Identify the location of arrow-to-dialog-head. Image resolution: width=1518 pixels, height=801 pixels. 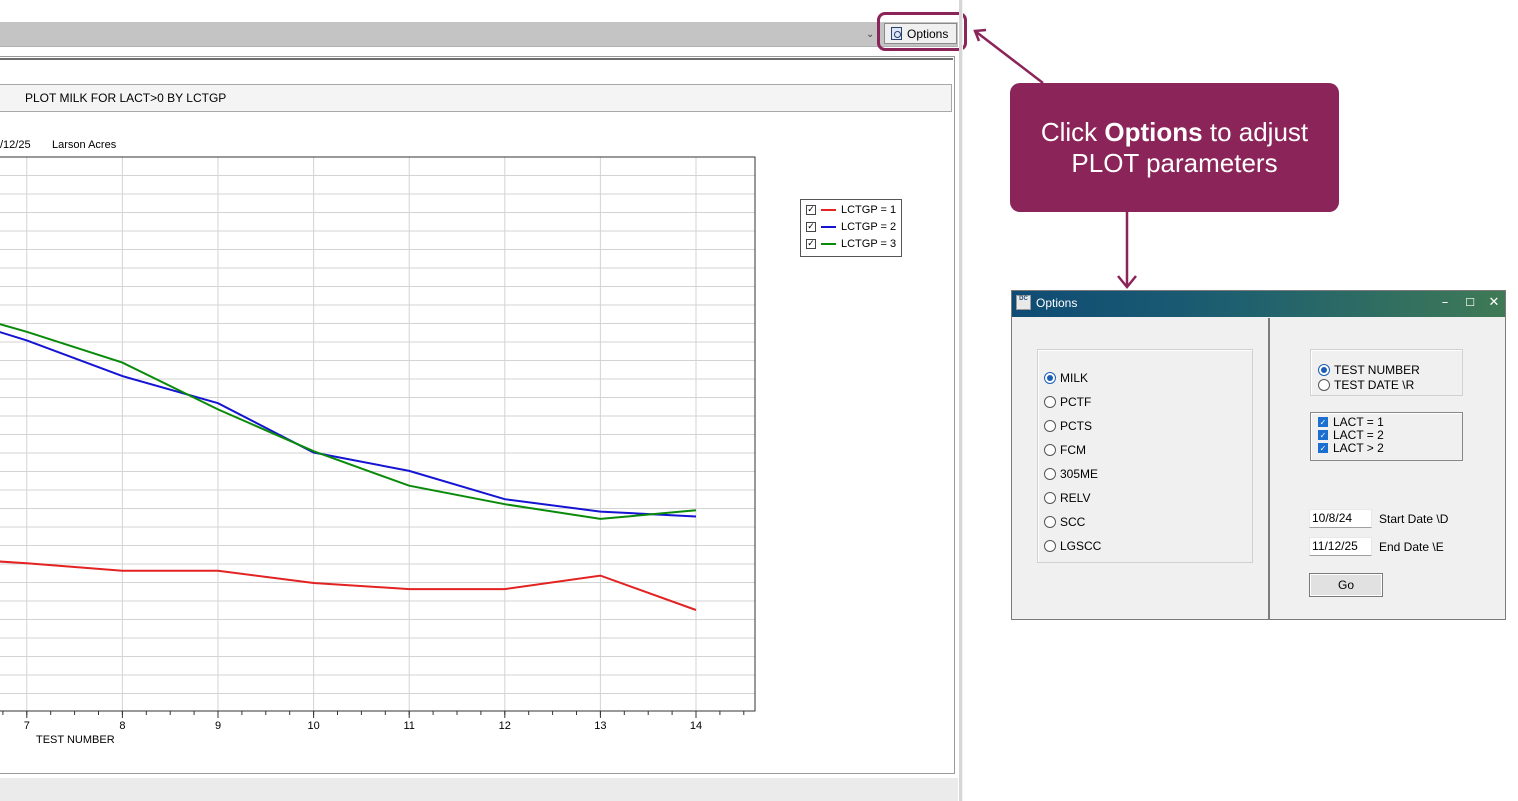
(1127, 282).